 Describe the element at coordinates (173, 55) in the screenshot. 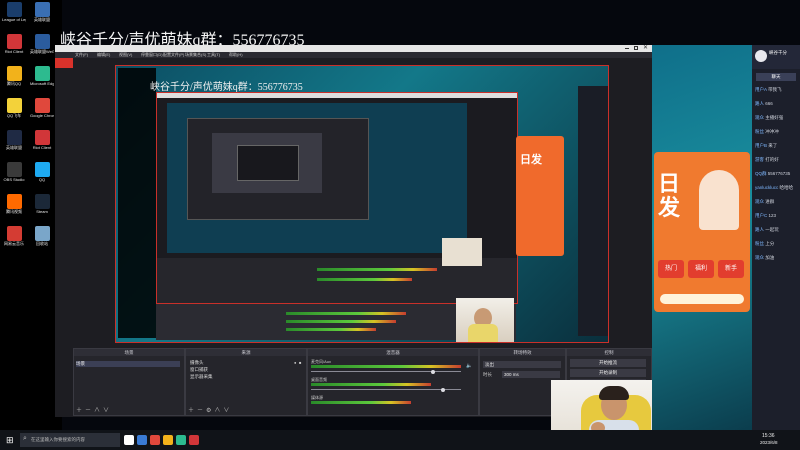

I see `menu-item: 配置文件(P)` at that location.